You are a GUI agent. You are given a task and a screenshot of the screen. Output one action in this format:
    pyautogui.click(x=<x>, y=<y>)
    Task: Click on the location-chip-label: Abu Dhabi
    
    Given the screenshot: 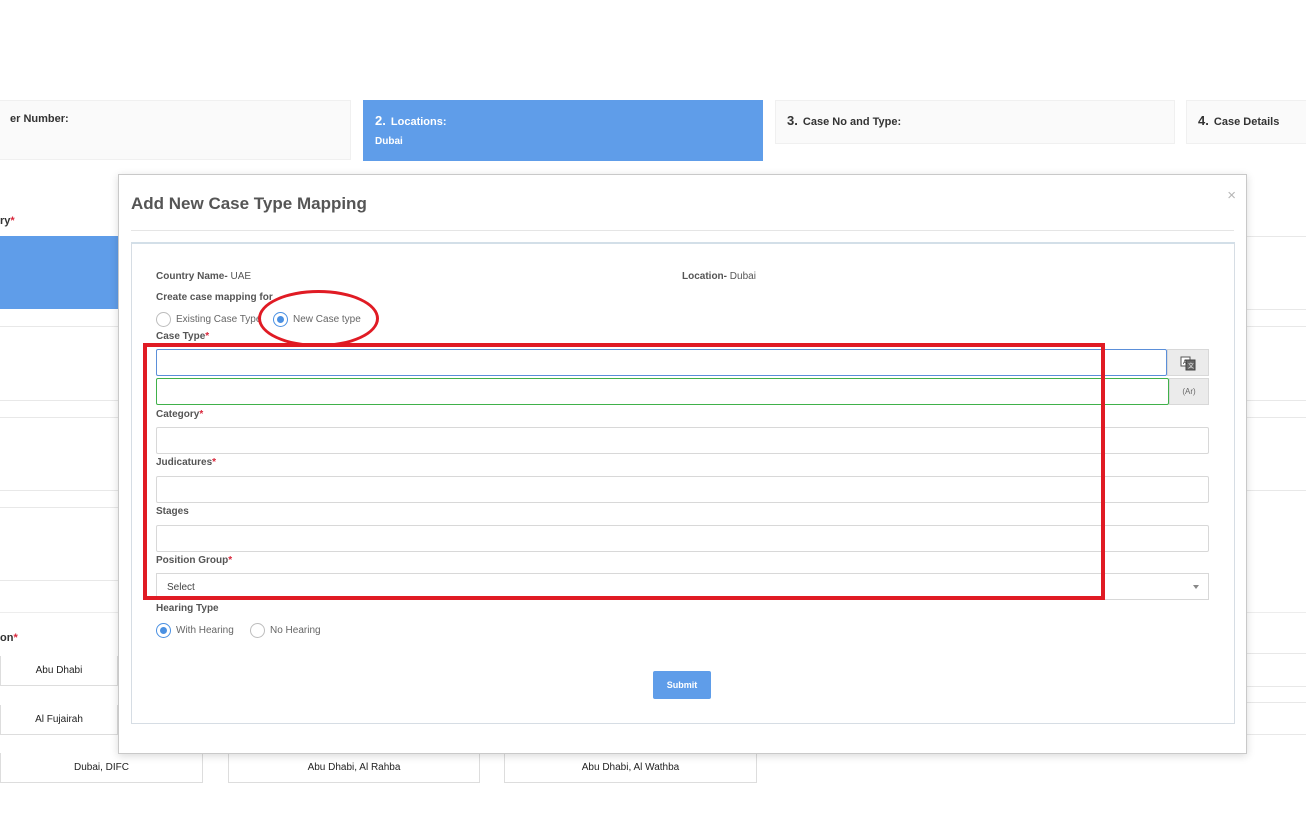 What is the action you would take?
    pyautogui.click(x=59, y=670)
    